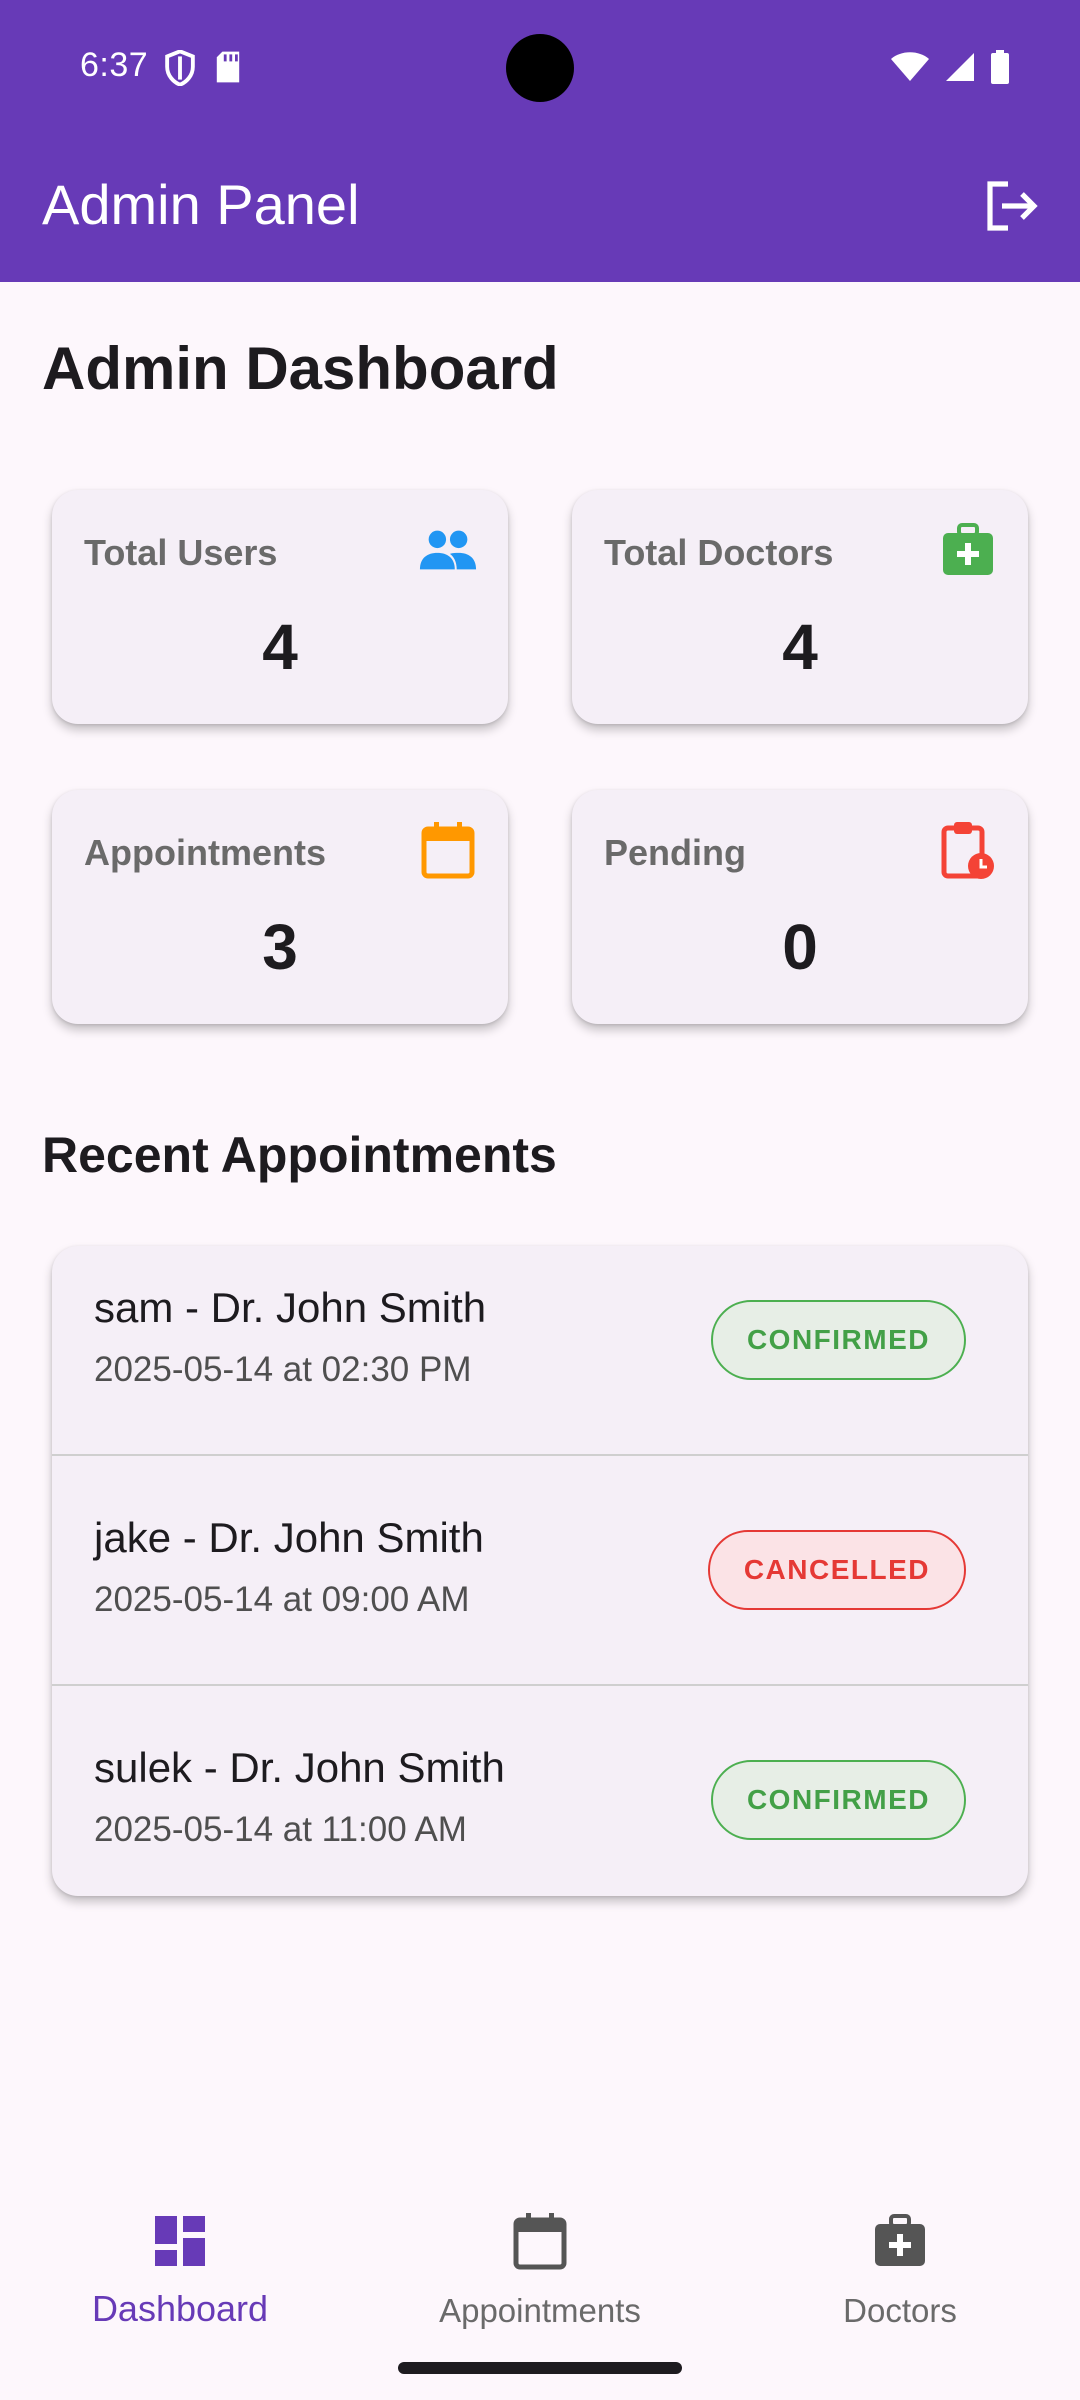 Image resolution: width=1080 pixels, height=2400 pixels. I want to click on stat-label: Appointments, so click(205, 852).